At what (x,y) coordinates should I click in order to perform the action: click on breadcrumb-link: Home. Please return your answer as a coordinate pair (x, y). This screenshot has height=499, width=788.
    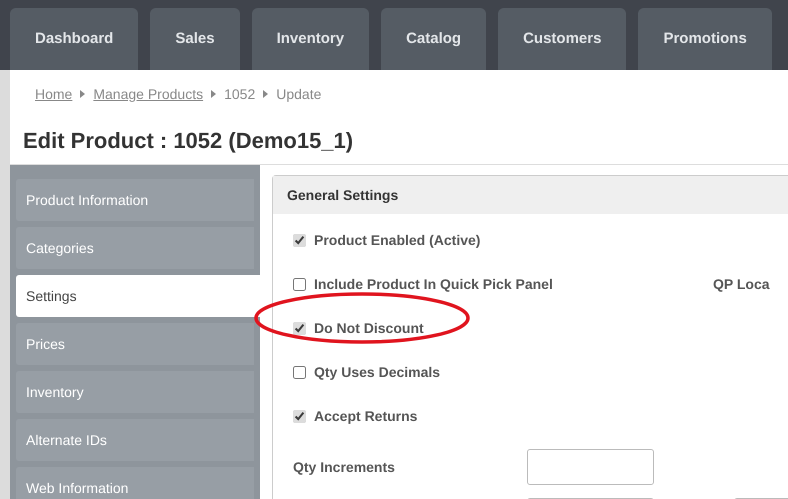
    Looking at the image, I should click on (53, 94).